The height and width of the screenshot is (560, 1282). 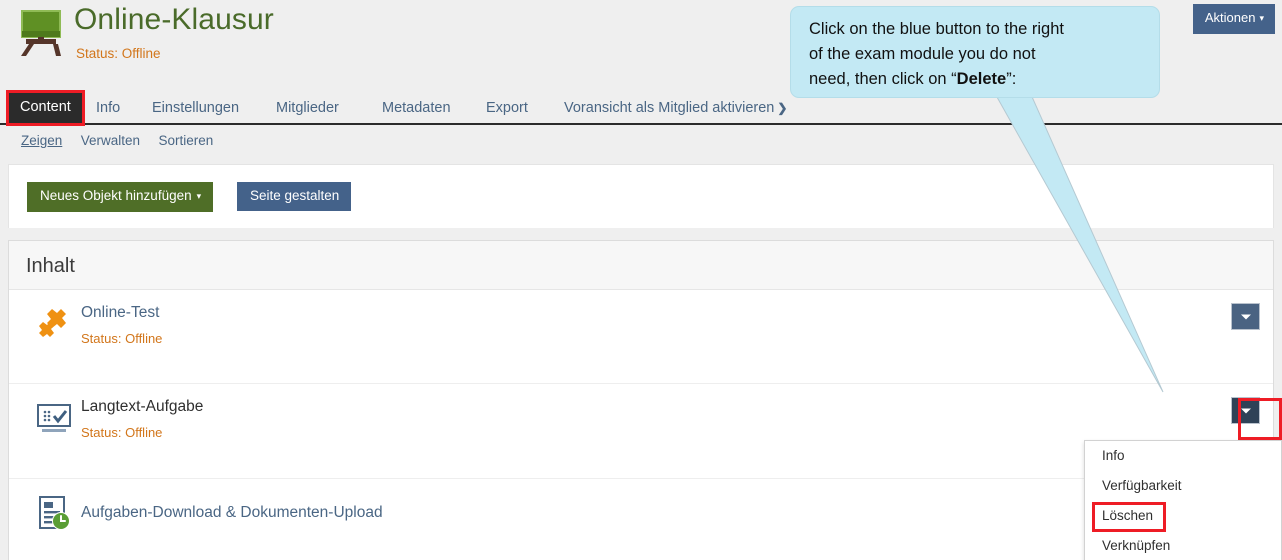 I want to click on callout-line-3-bold: Delete, so click(x=981, y=79).